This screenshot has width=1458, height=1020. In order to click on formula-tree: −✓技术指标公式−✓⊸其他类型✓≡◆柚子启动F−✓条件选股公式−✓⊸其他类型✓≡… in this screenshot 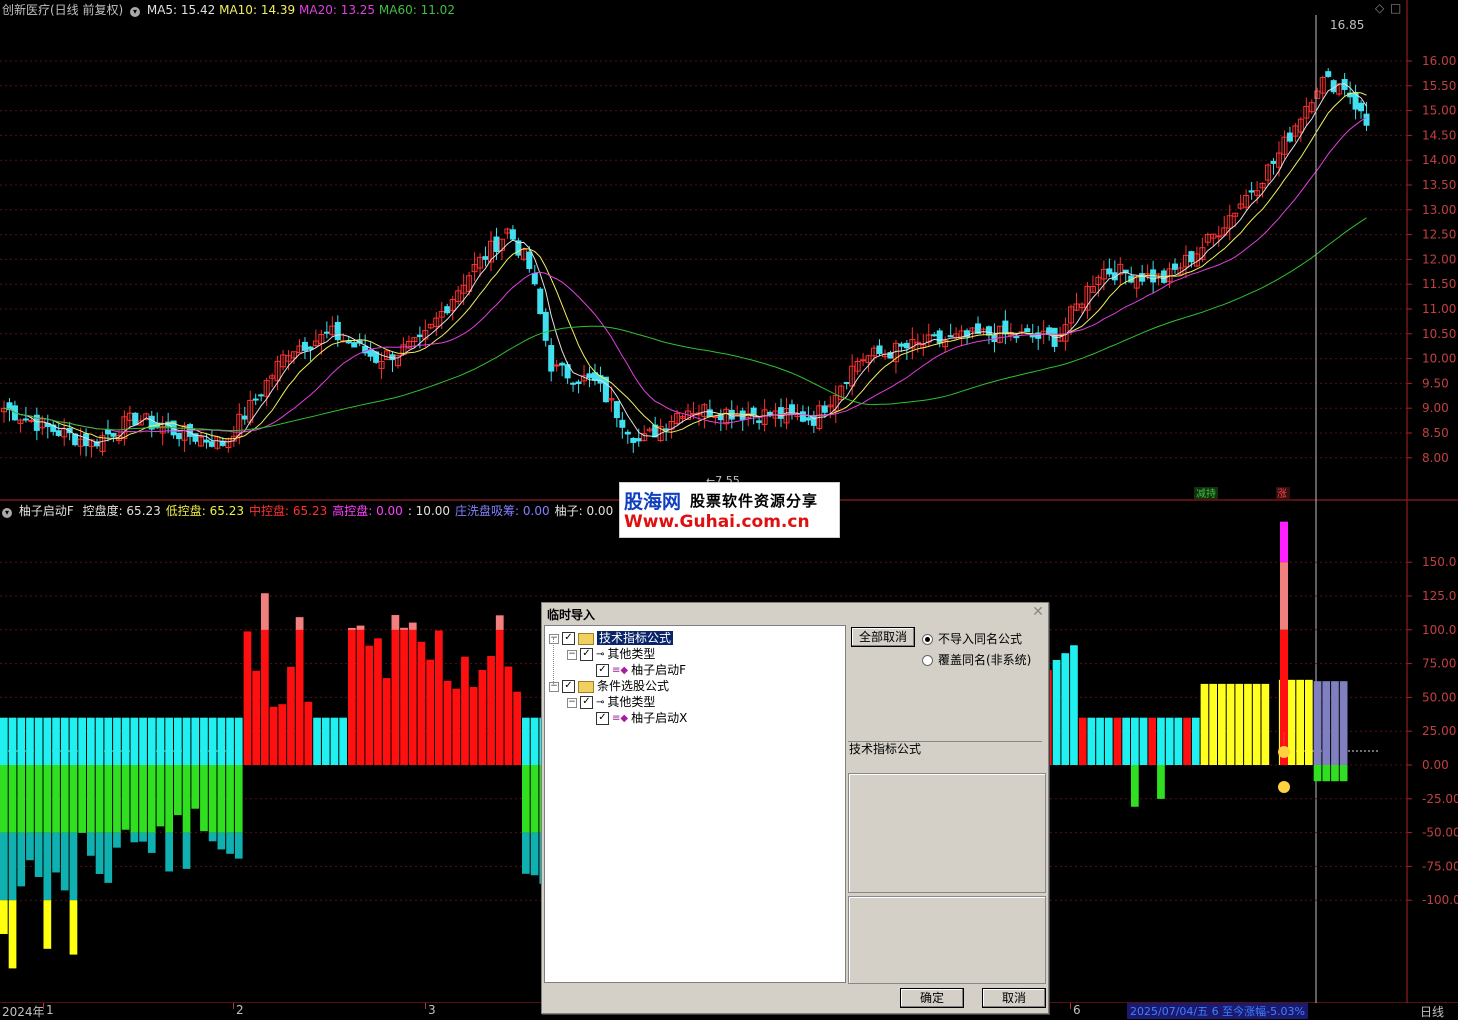, I will do `click(695, 804)`.